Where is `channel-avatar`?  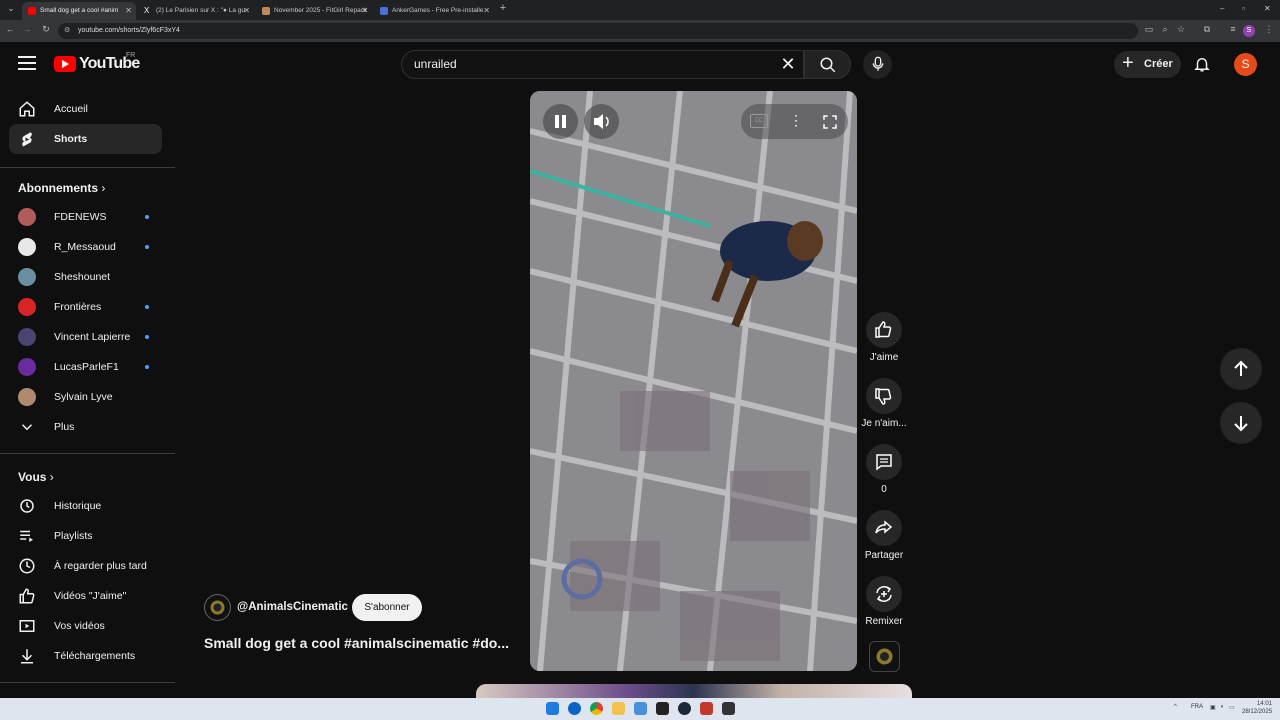
channel-avatar is located at coordinates (217, 607).